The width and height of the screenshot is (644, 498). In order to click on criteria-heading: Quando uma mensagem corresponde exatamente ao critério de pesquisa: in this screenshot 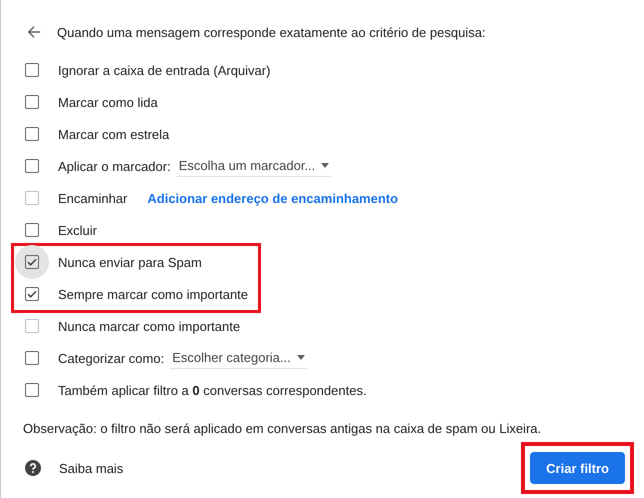, I will do `click(271, 32)`.